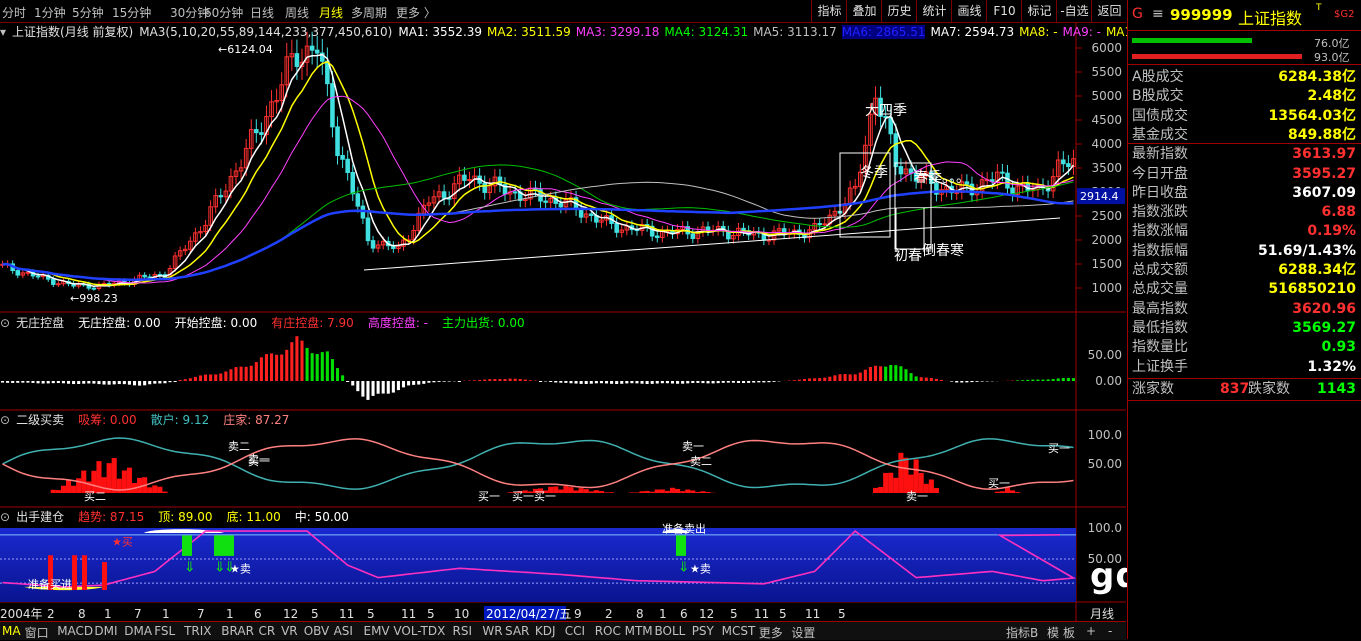 The width and height of the screenshot is (1361, 641). What do you see at coordinates (803, 632) in the screenshot?
I see `indicator-tab: 设置` at bounding box center [803, 632].